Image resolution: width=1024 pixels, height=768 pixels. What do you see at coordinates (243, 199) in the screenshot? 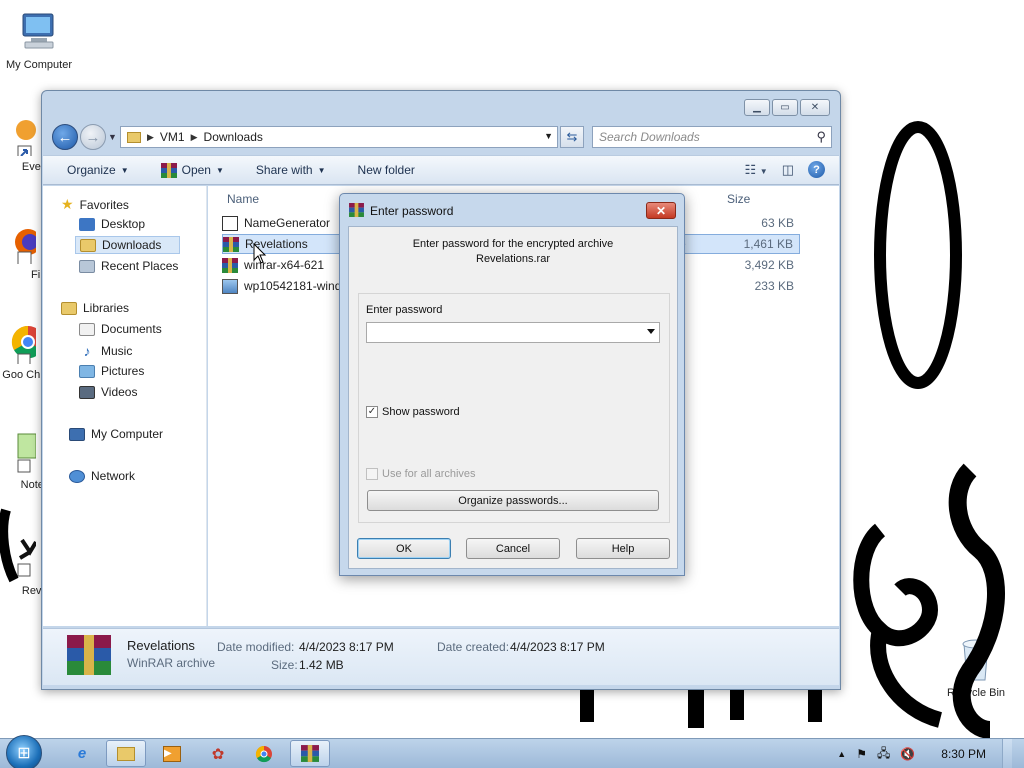
I see `column-header-name: Name` at bounding box center [243, 199].